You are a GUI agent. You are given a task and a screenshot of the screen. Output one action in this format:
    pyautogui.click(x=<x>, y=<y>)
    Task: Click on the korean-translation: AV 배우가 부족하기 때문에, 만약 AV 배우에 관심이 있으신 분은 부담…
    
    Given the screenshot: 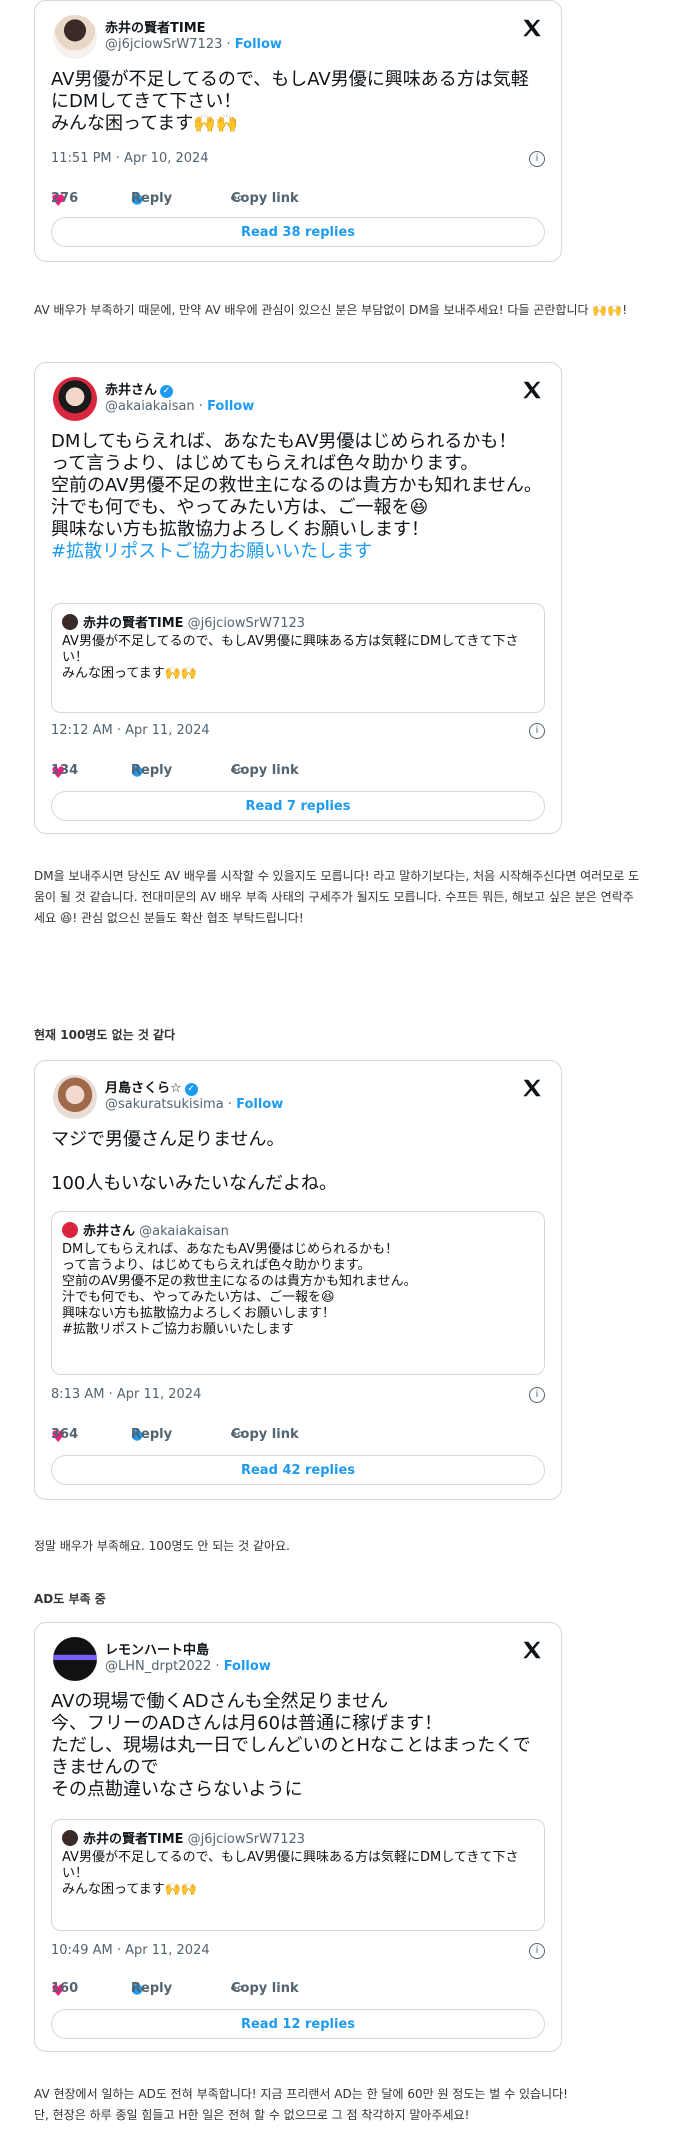 What is the action you would take?
    pyautogui.click(x=331, y=310)
    